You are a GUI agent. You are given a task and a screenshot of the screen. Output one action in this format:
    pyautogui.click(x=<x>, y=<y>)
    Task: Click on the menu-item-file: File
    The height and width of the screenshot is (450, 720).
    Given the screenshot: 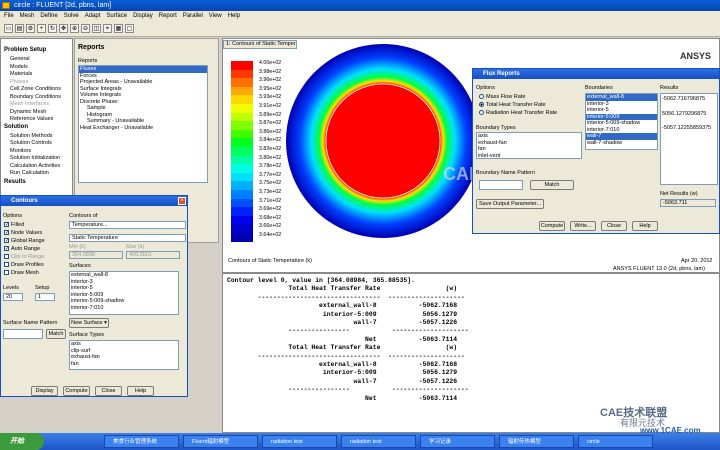 What is the action you would take?
    pyautogui.click(x=9, y=16)
    